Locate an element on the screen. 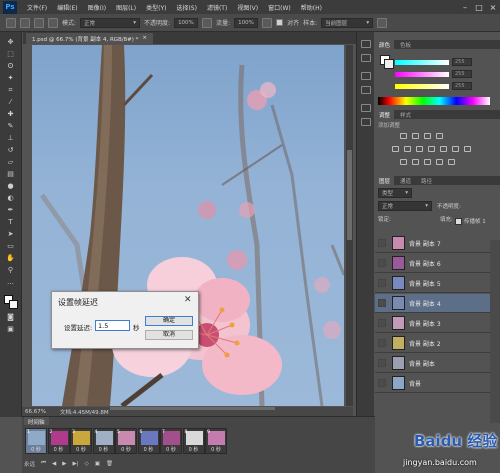 This screenshot has height=473, width=500. timeline-frame: 2 0 秒 is located at coordinates (58, 441).